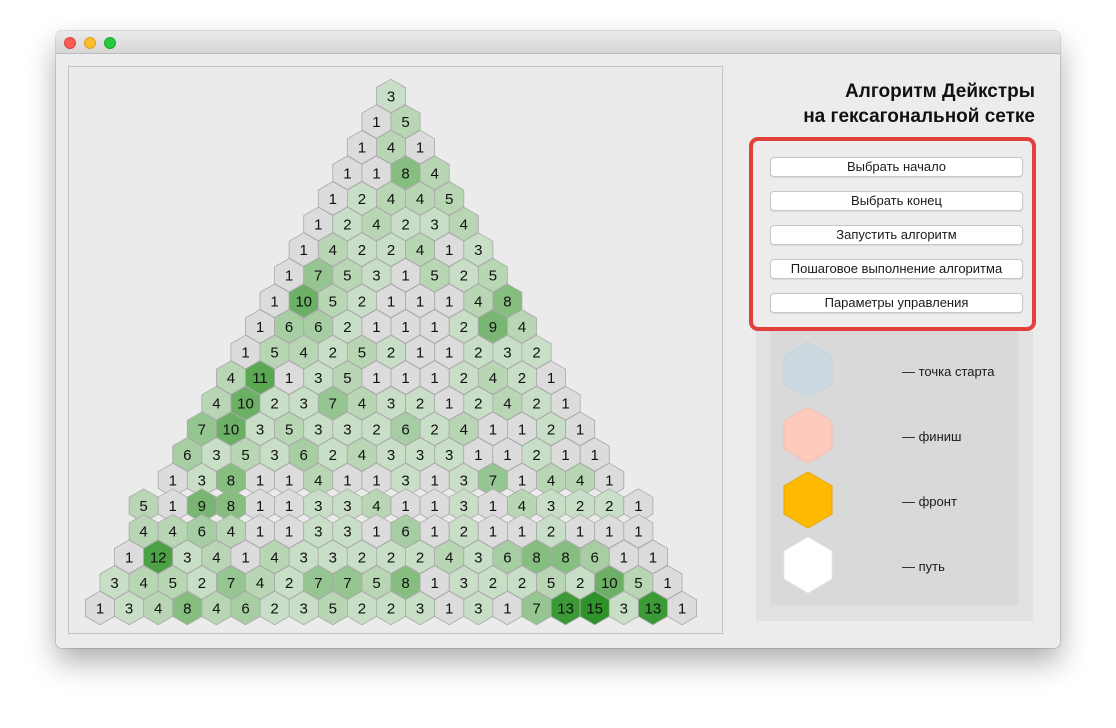 Image resolution: width=1116 pixels, height=728 pixels. Describe the element at coordinates (303, 301) in the screenshot. I see `hex-weight-label: 10` at that location.